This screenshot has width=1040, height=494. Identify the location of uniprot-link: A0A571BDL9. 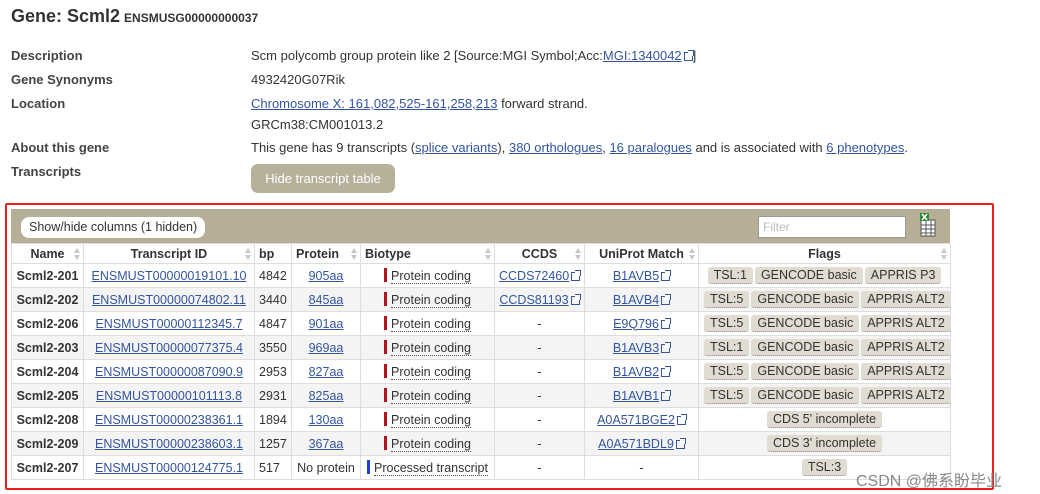
(636, 444).